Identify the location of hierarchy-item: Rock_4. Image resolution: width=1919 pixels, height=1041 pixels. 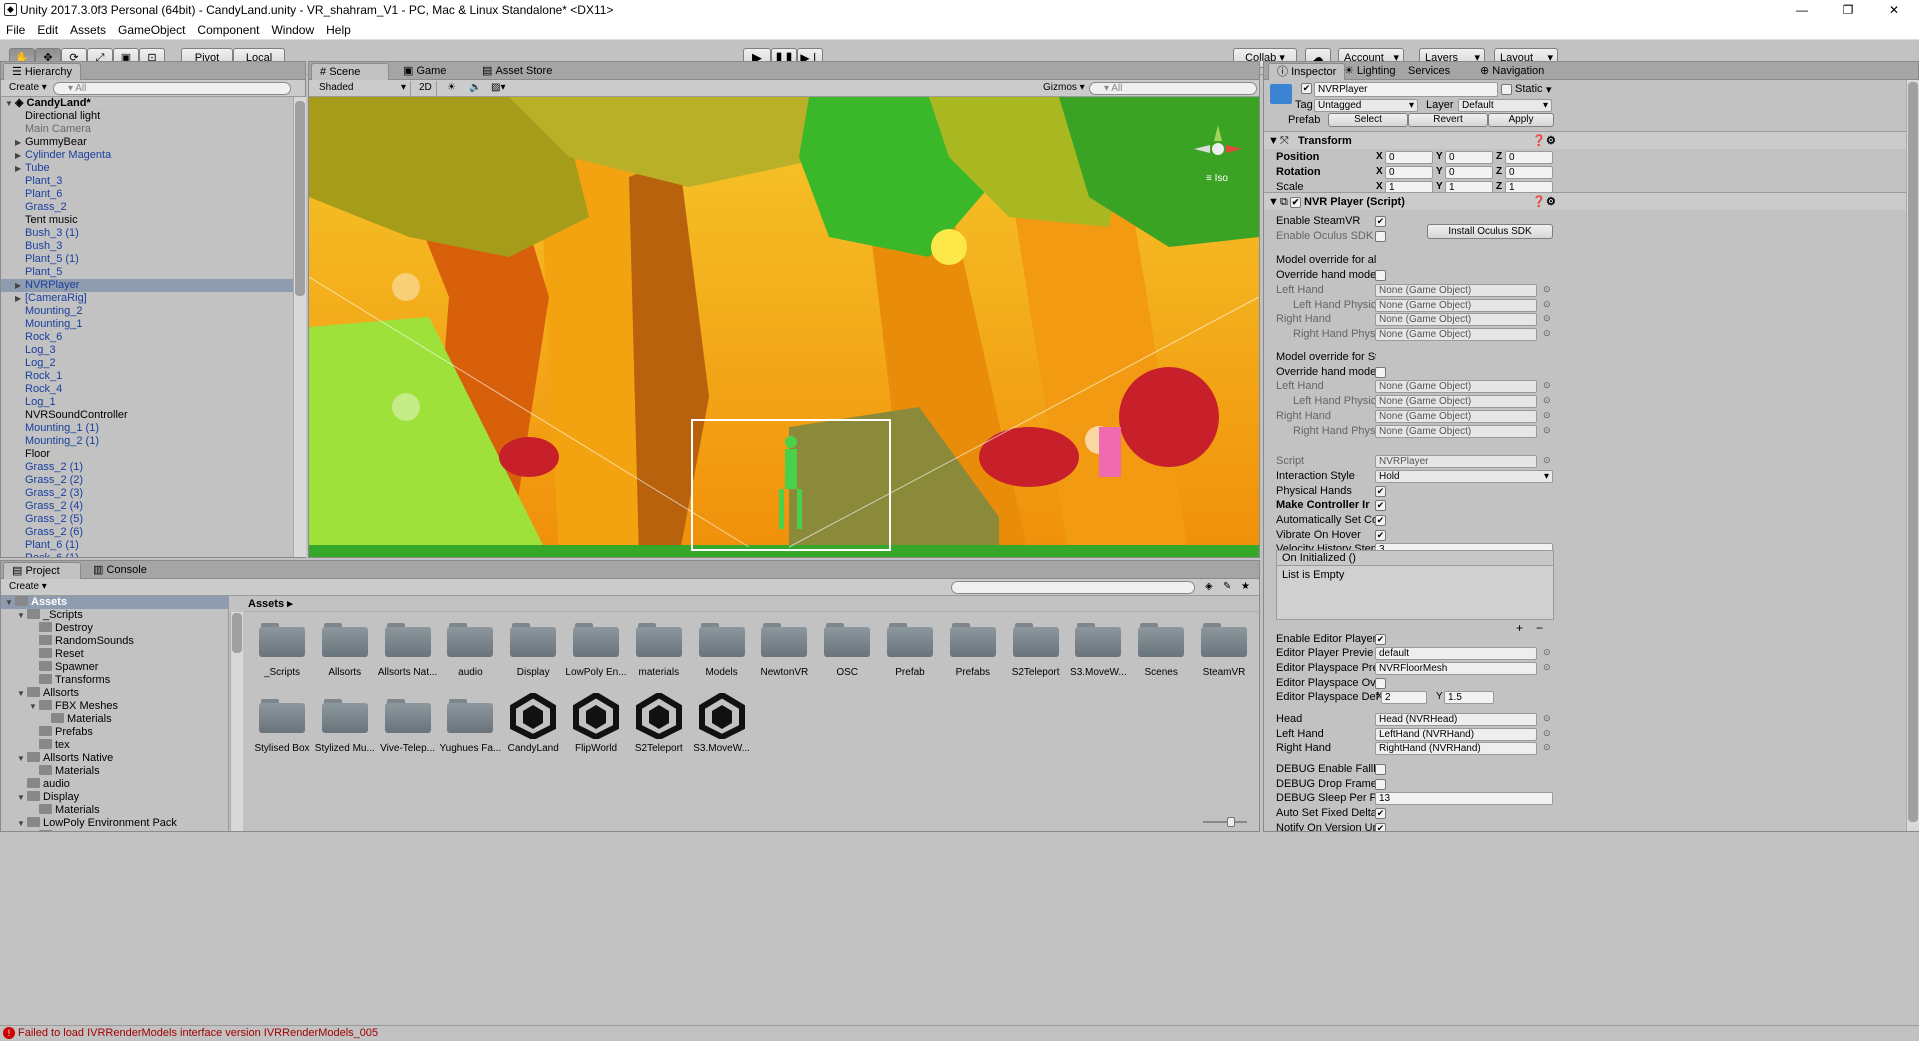
(147, 389).